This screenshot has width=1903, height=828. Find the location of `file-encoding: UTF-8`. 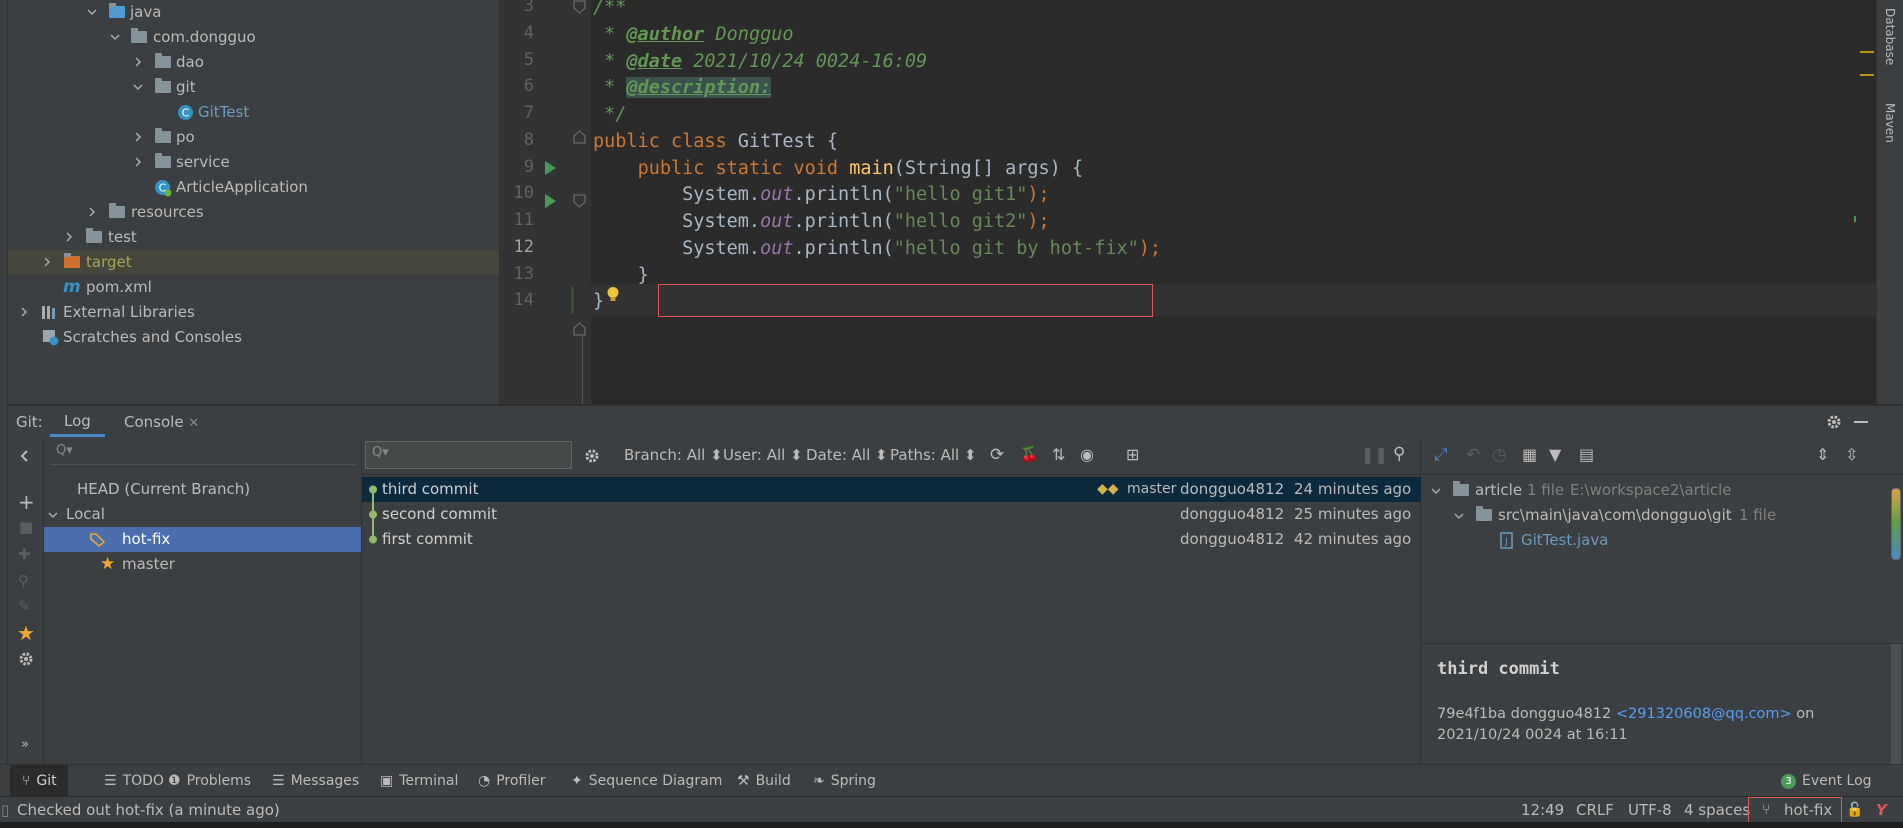

file-encoding: UTF-8 is located at coordinates (1650, 810).